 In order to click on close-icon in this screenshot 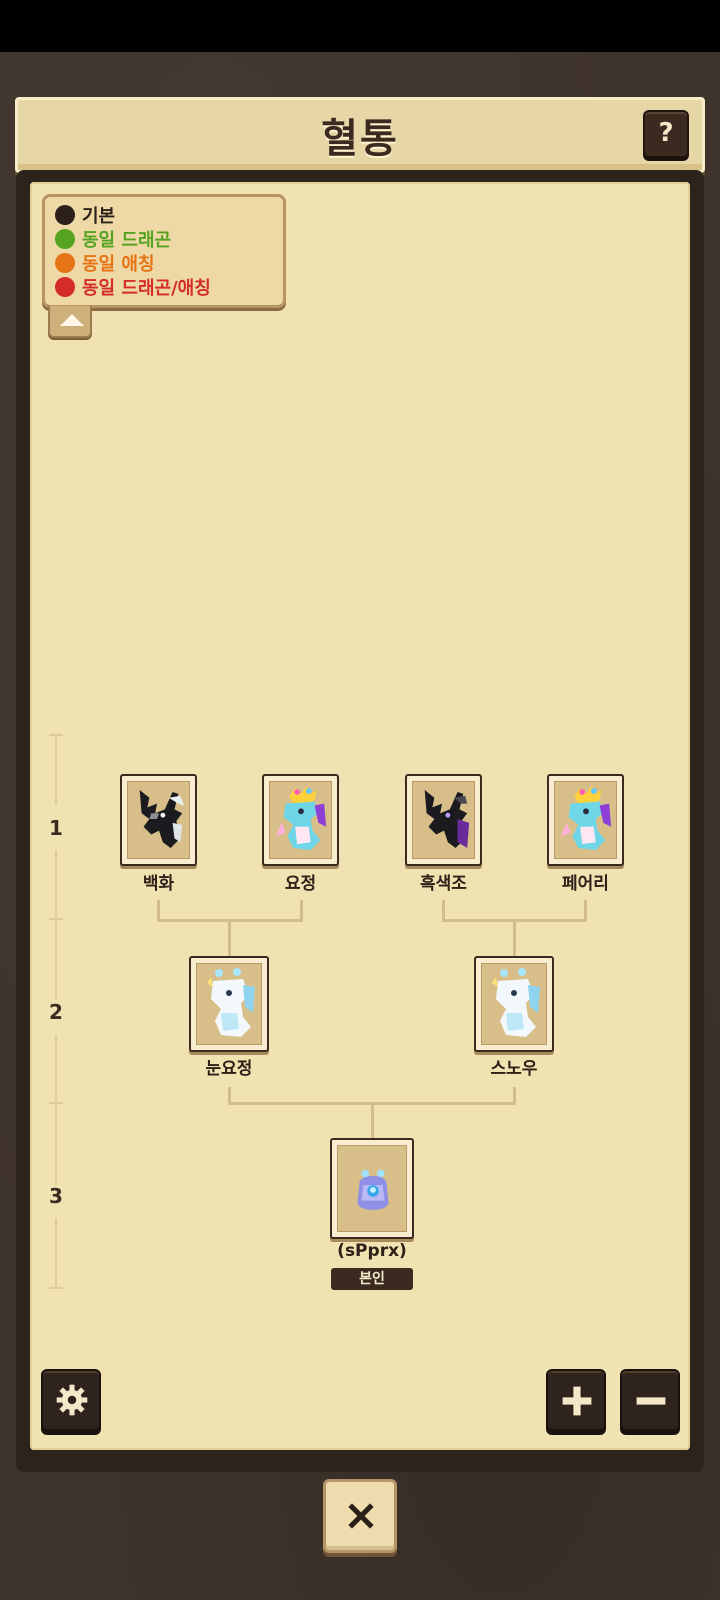, I will do `click(361, 1516)`.